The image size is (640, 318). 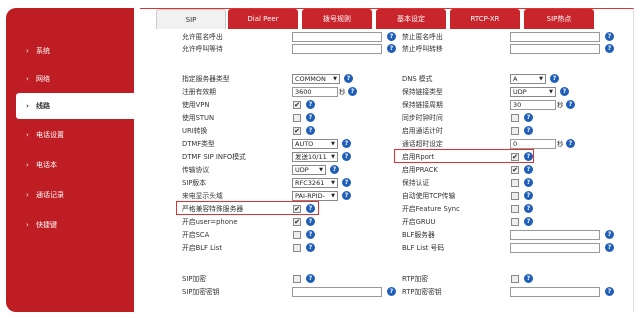 I want to click on keep-auth-checkbox, so click(x=515, y=183).